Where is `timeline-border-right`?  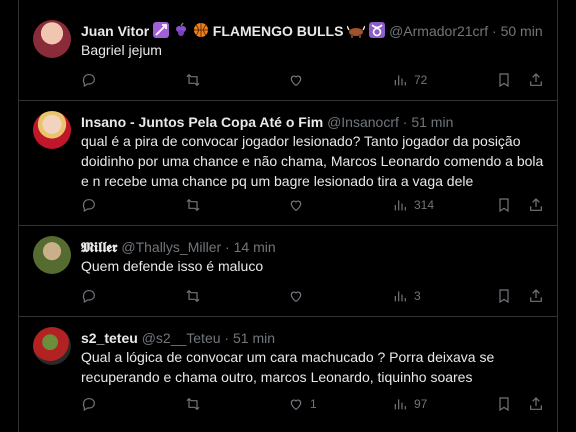
timeline-border-right is located at coordinates (557, 216).